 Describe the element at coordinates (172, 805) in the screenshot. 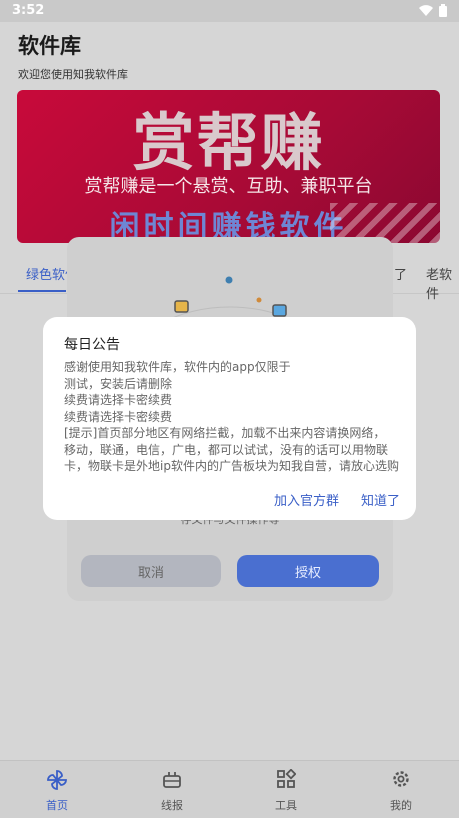

I see `nav-label-news: 线报` at that location.